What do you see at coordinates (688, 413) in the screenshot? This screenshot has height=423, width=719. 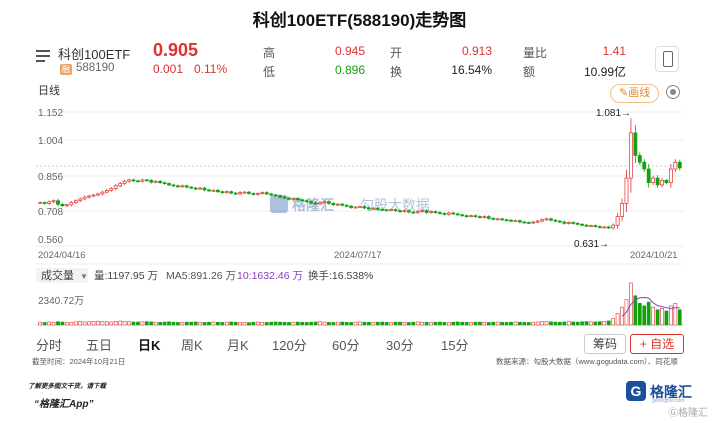 I see `corner-watermark: Ⓖ格隆汇` at bounding box center [688, 413].